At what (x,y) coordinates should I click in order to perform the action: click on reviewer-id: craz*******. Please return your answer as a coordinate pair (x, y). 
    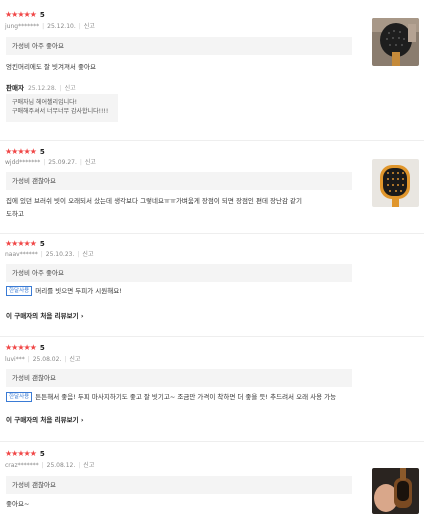
    Looking at the image, I should click on (22, 465).